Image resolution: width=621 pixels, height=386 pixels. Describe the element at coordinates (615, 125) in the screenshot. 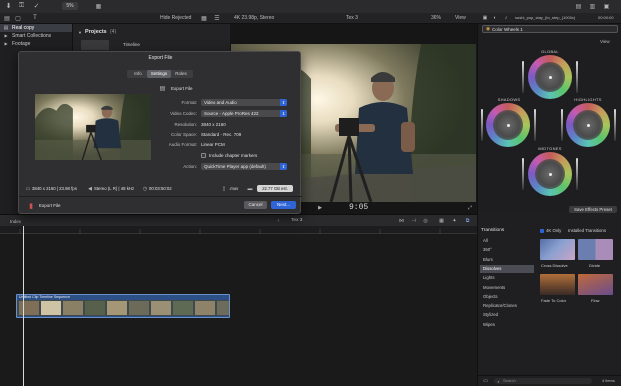

I see `highlights-saturation-slider` at that location.